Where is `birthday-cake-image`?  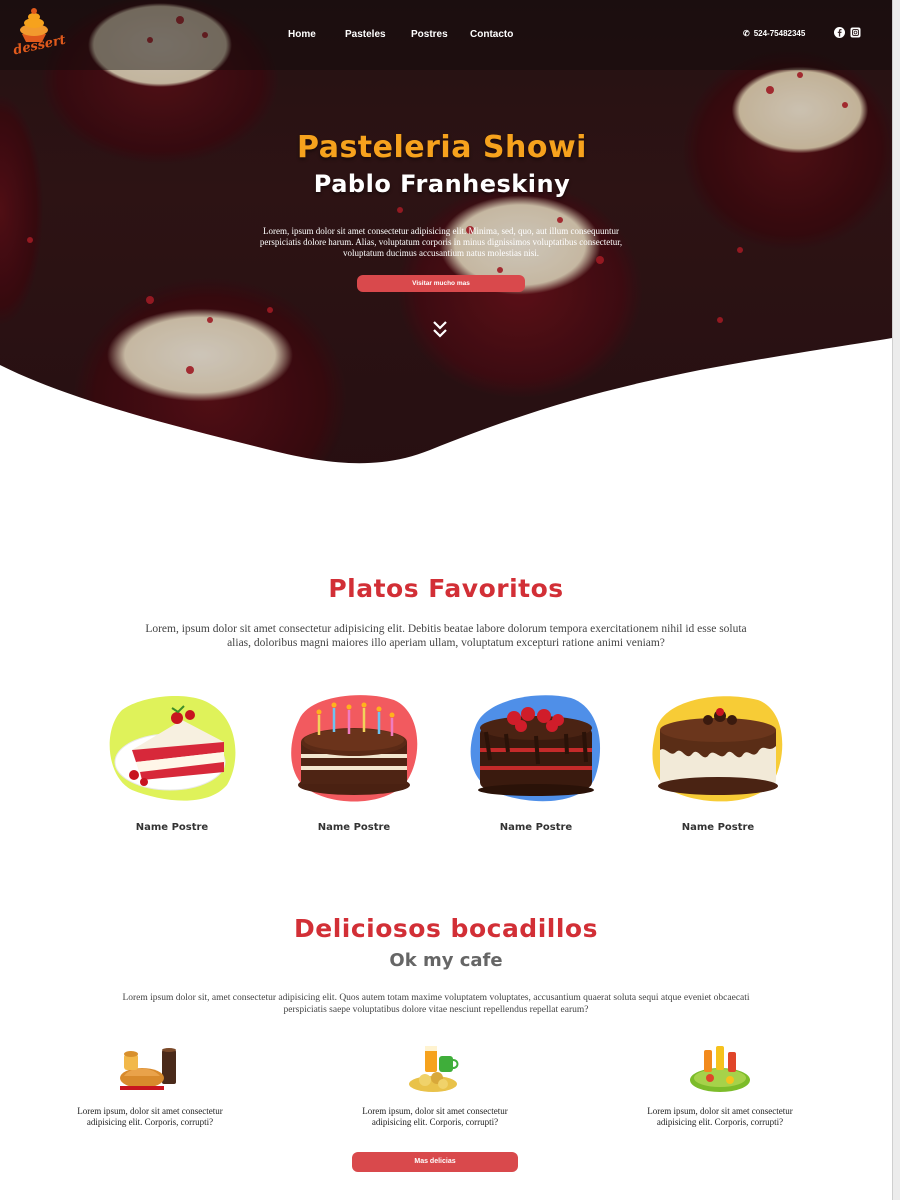 birthday-cake-image is located at coordinates (354, 748).